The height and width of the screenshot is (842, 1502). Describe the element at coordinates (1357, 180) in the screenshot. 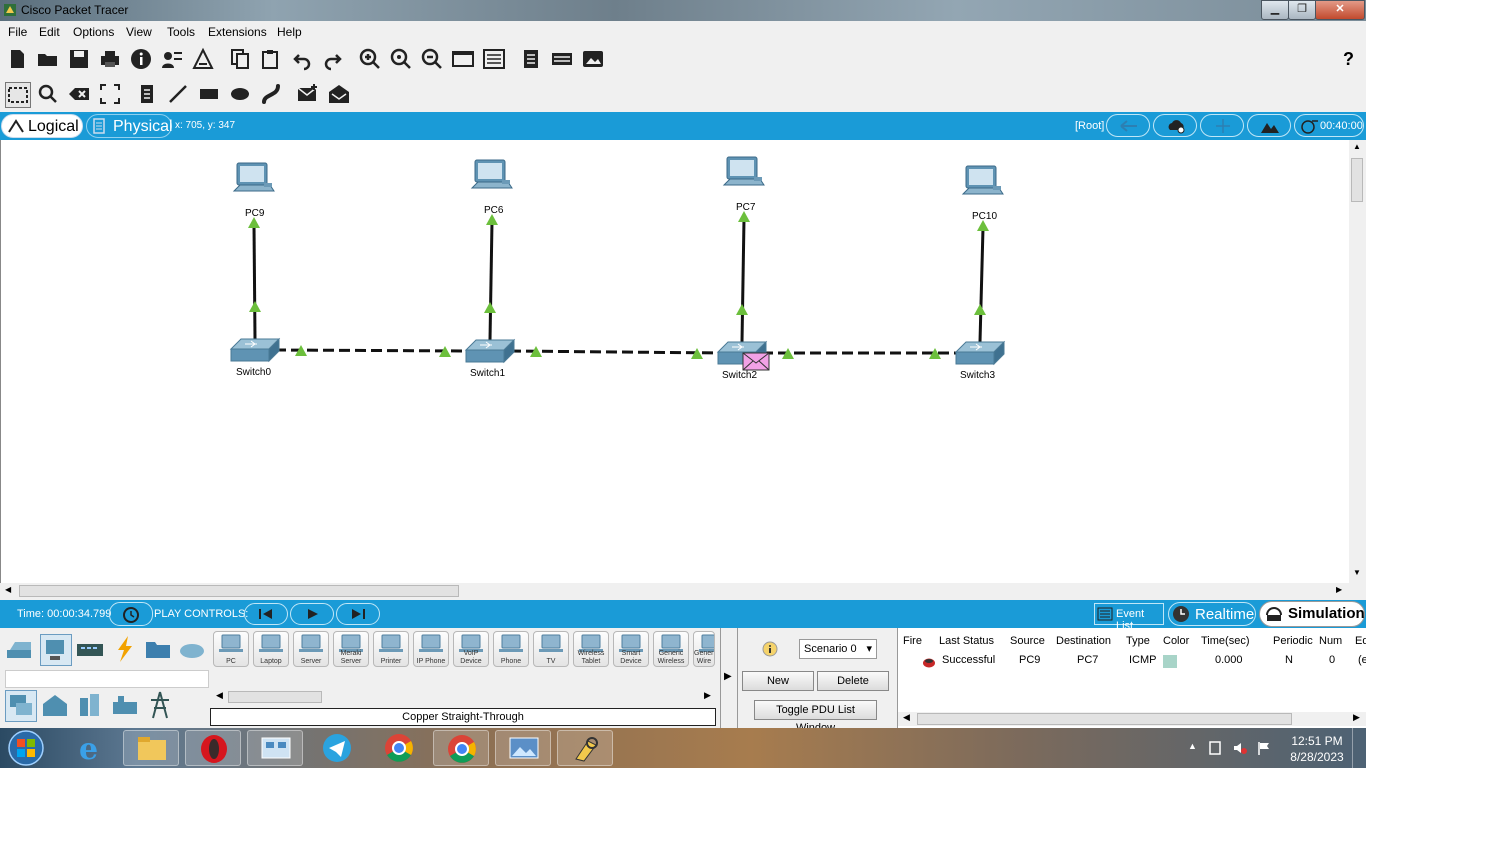

I see `vertical-scroll-thumb` at that location.